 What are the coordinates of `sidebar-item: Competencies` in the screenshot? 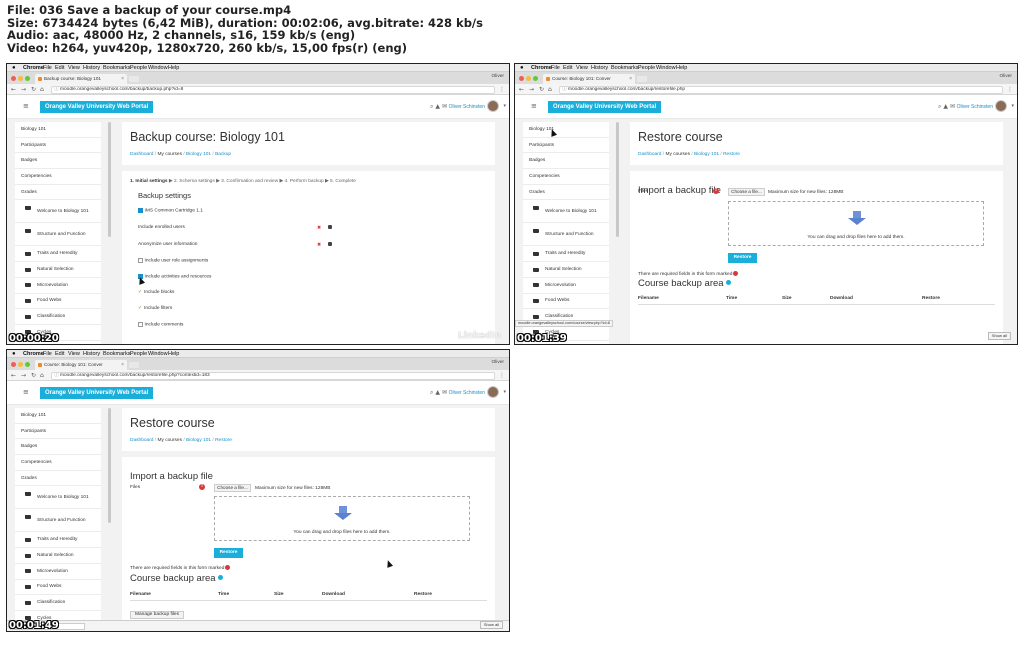 It's located at (58, 463).